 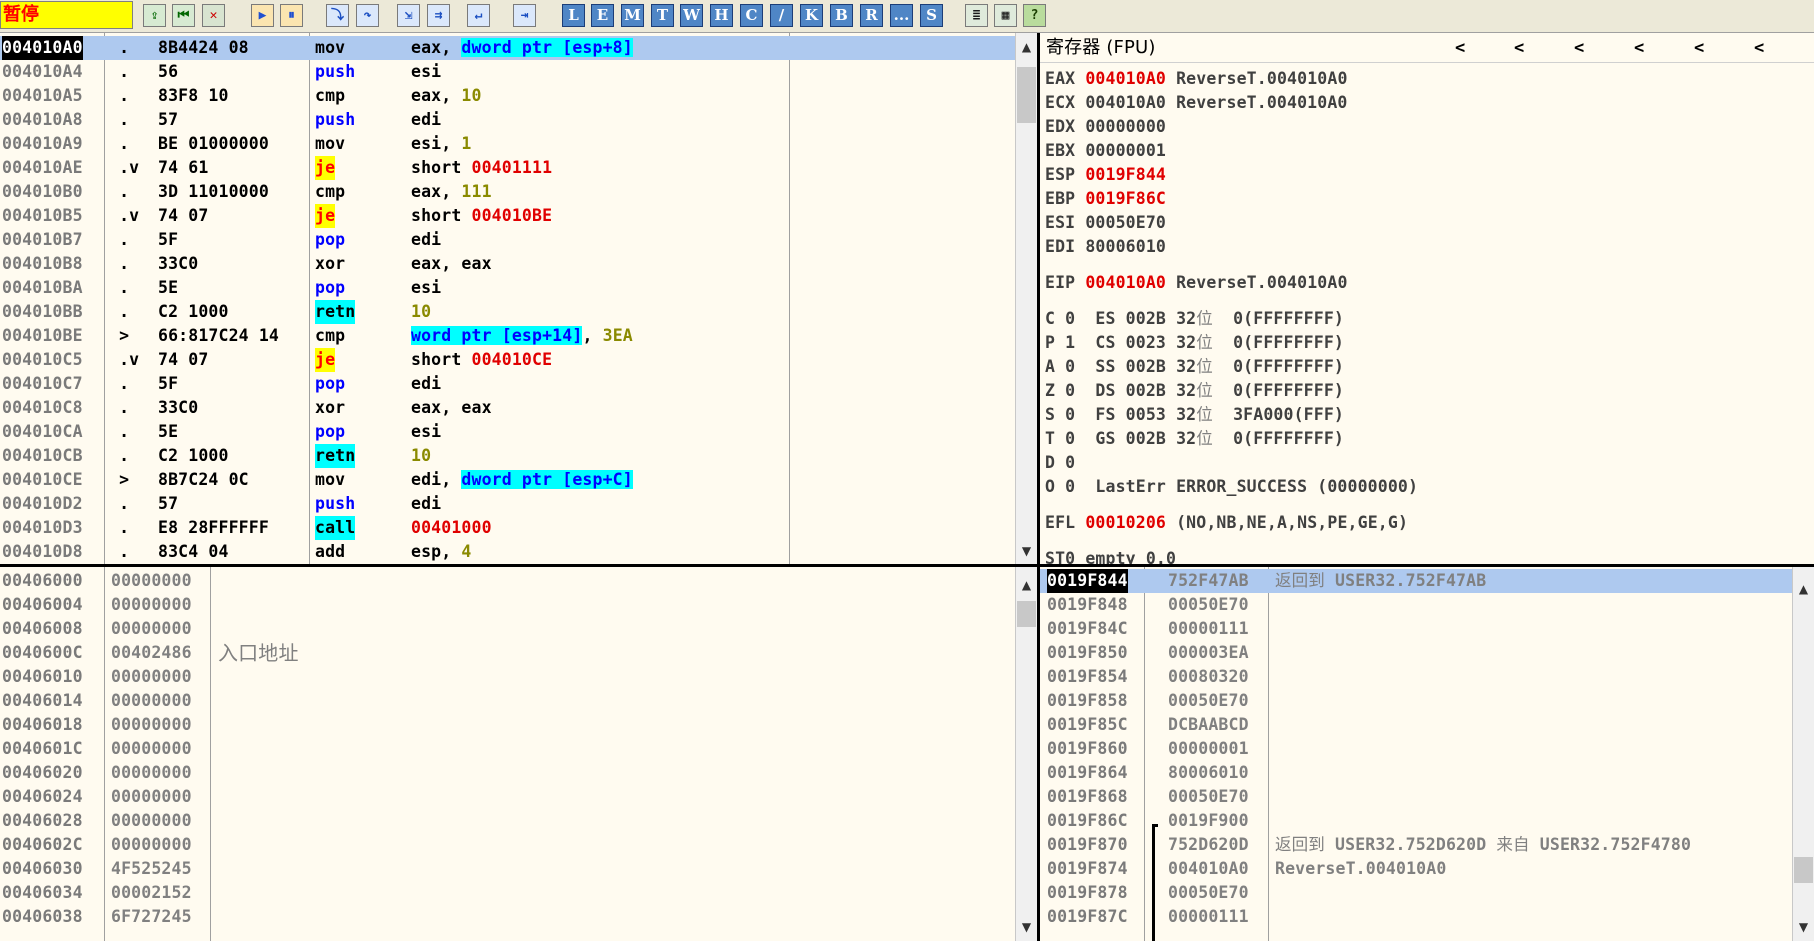 What do you see at coordinates (1194, 391) in the screenshot?
I see `register-line: Z 0 DS 002B 32位 0(FFFFFFFF)` at bounding box center [1194, 391].